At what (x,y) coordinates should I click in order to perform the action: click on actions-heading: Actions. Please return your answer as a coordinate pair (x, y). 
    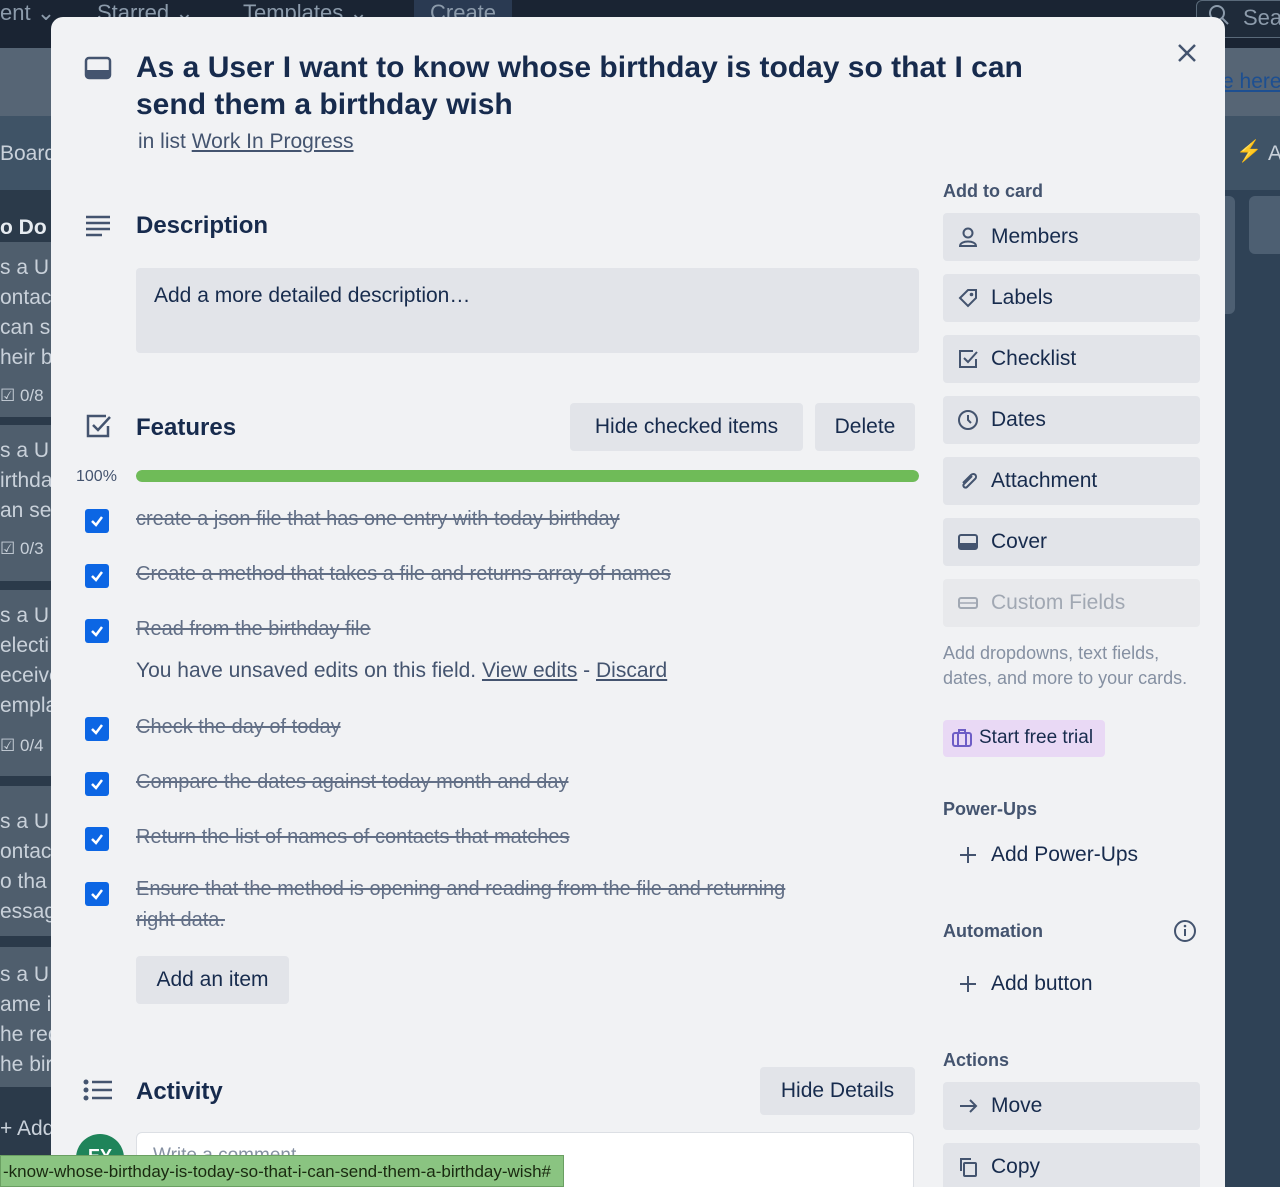
    Looking at the image, I should click on (976, 1060).